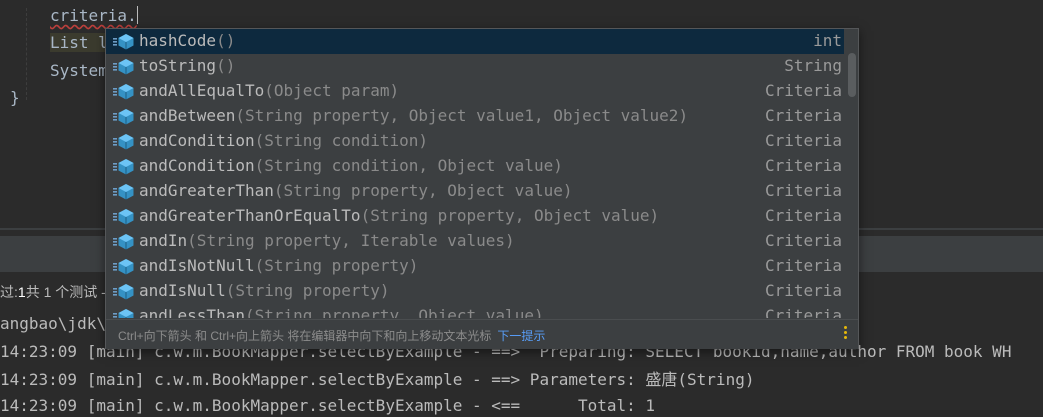 This screenshot has height=417, width=1043. I want to click on method-name: andAllEqualTo, so click(202, 90).